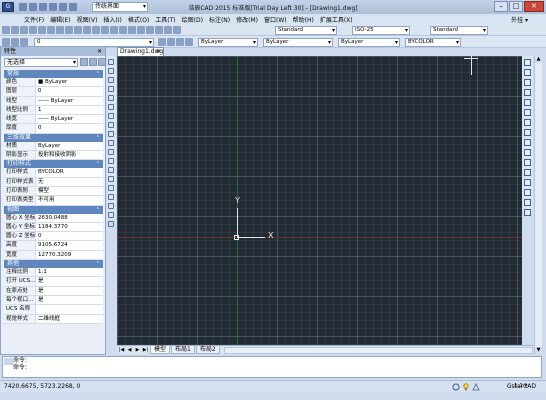  Describe the element at coordinates (53, 319) in the screenshot. I see `prop-row: 视觉样式 二维线框` at that location.